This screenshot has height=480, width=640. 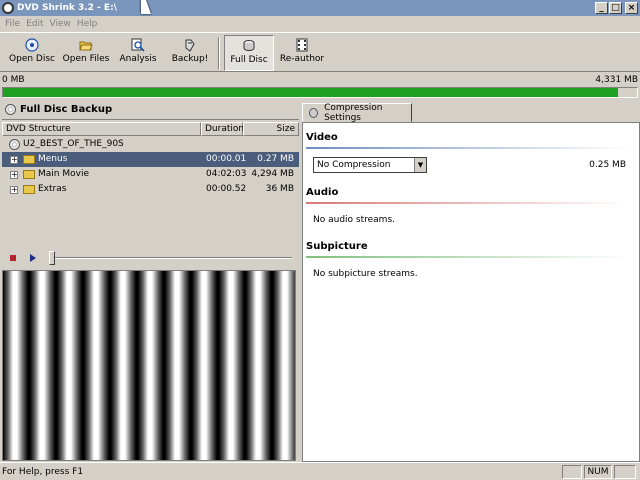 What do you see at coordinates (226, 189) in the screenshot?
I see `row-duration: 00:00.52` at bounding box center [226, 189].